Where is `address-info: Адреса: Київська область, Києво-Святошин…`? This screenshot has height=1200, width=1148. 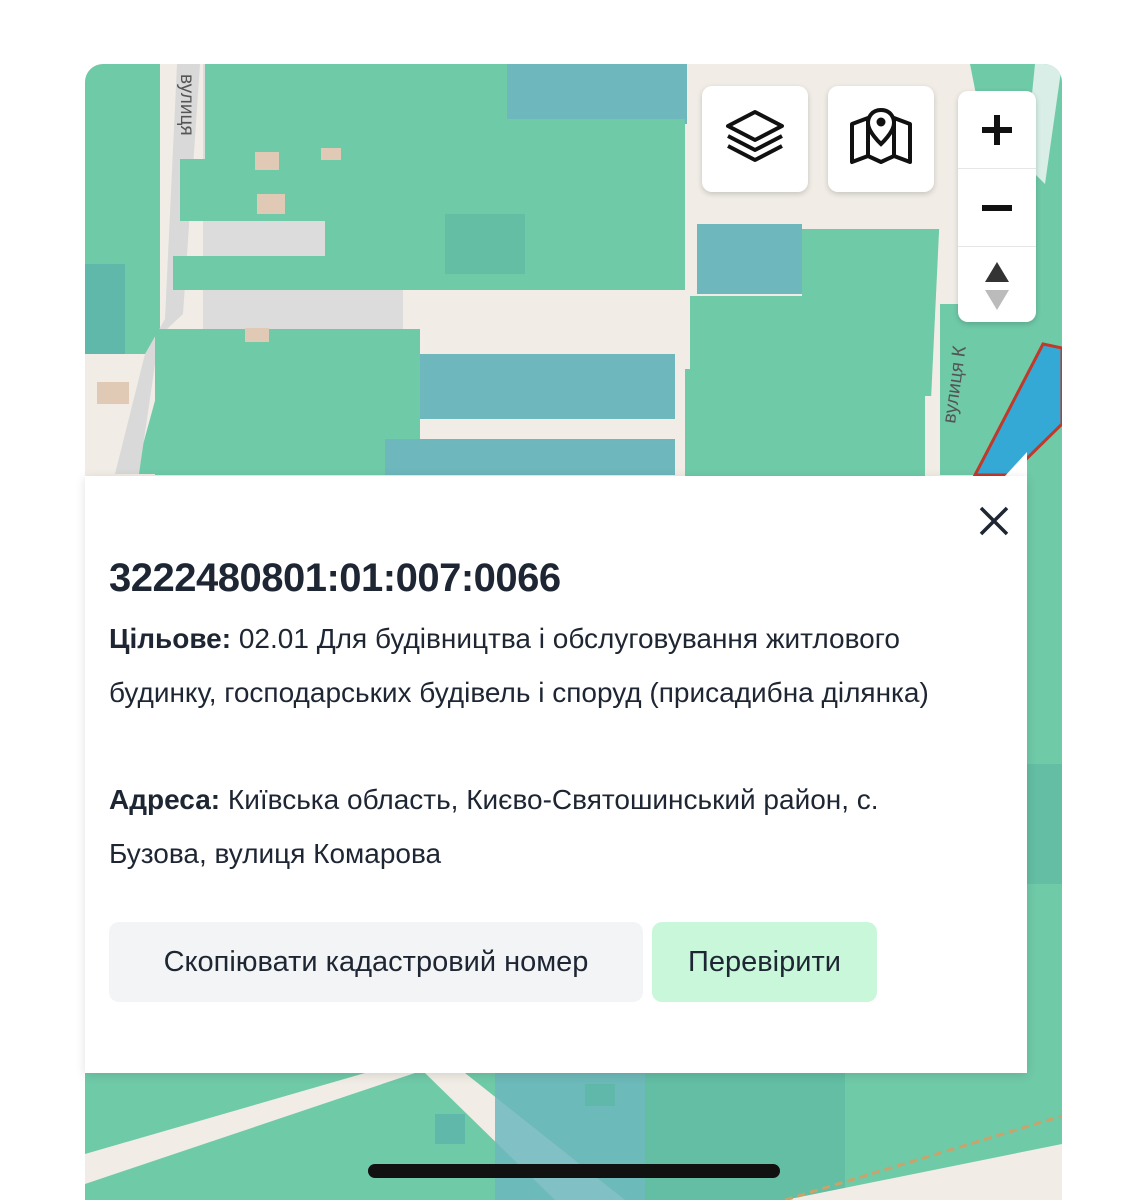 address-info: Адреса: Київська область, Києво-Святошин… is located at coordinates (524, 827).